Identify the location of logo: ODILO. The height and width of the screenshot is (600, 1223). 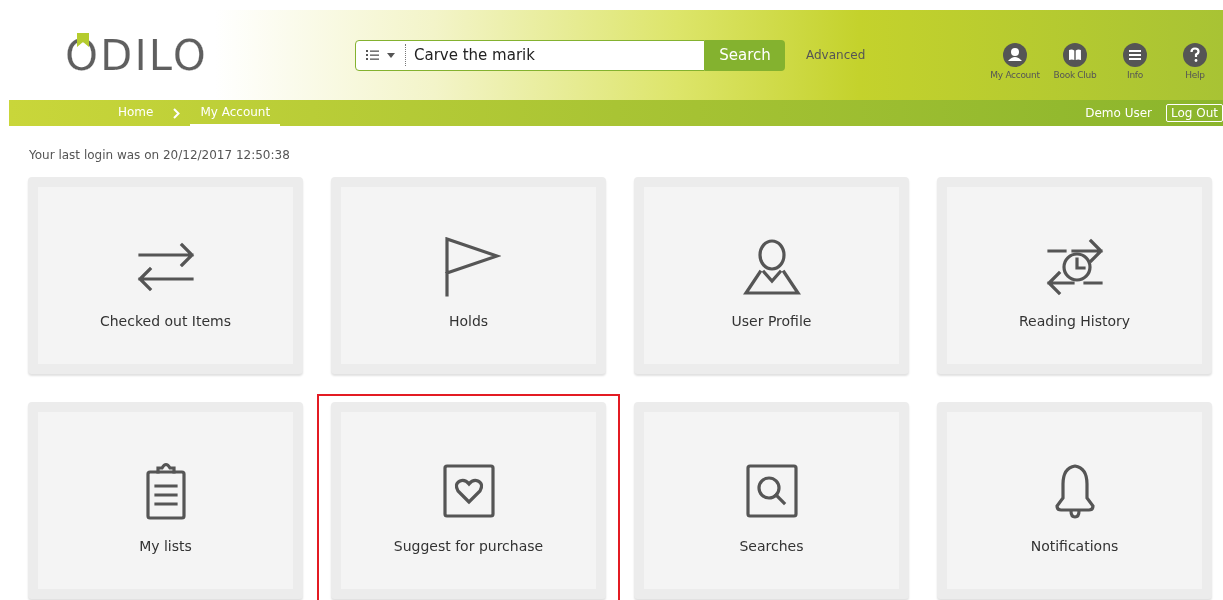
(136, 55).